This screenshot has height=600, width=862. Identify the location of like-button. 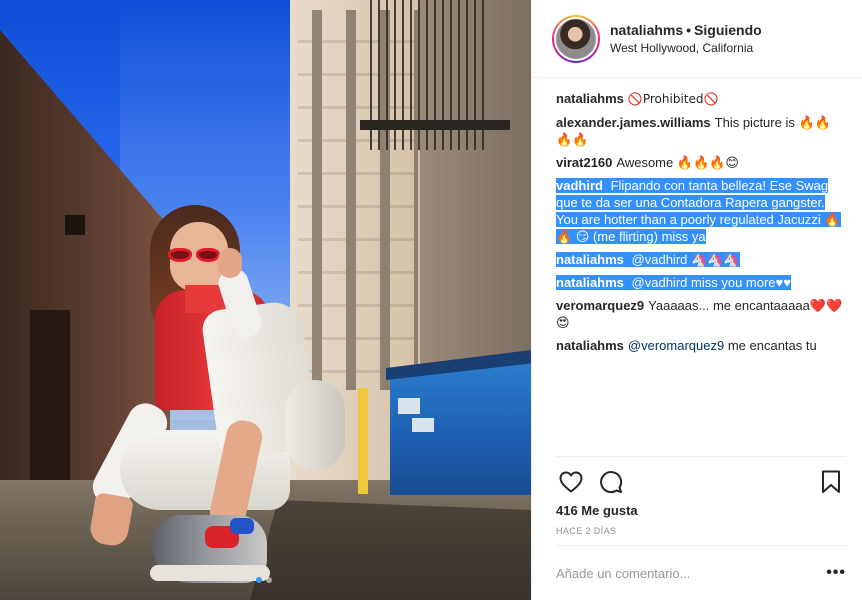
(571, 482).